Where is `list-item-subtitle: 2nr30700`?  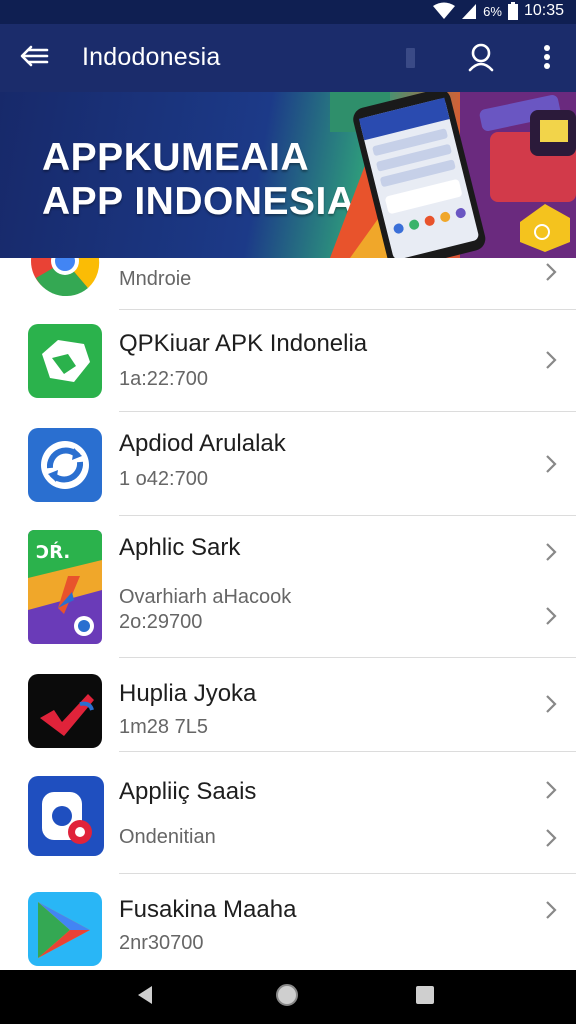
list-item-subtitle: 2nr30700 is located at coordinates (161, 943).